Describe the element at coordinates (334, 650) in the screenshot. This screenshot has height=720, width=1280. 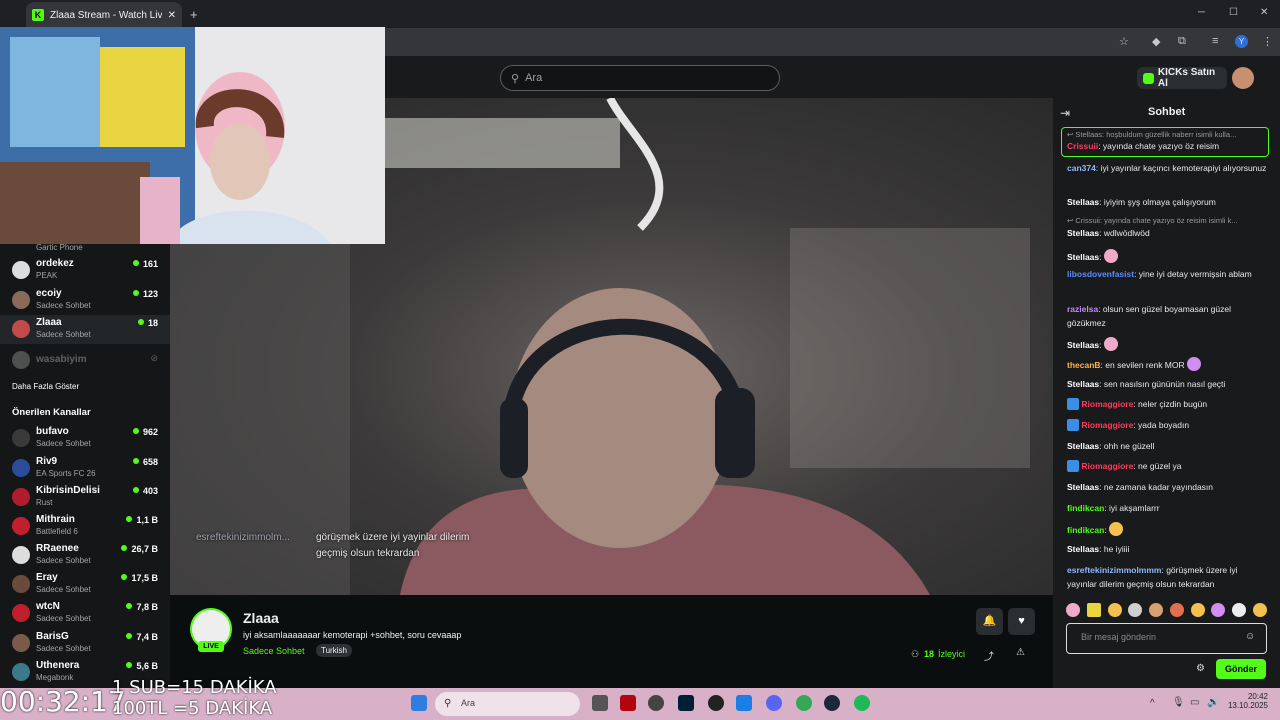
I see `language-tag: Turkish` at that location.